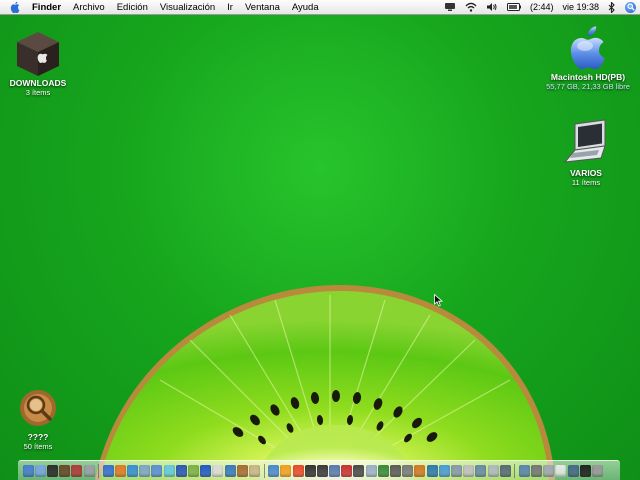  I want to click on icon-label: Macintosh HD(PB), so click(588, 77).